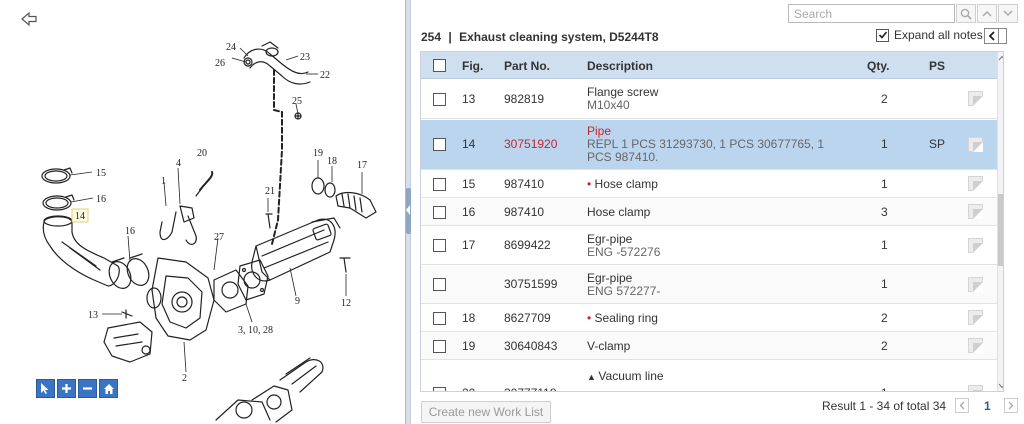 Image resolution: width=1024 pixels, height=424 pixels. What do you see at coordinates (255, 330) in the screenshot?
I see `callout-3-10-28: 3, 10, 28` at bounding box center [255, 330].